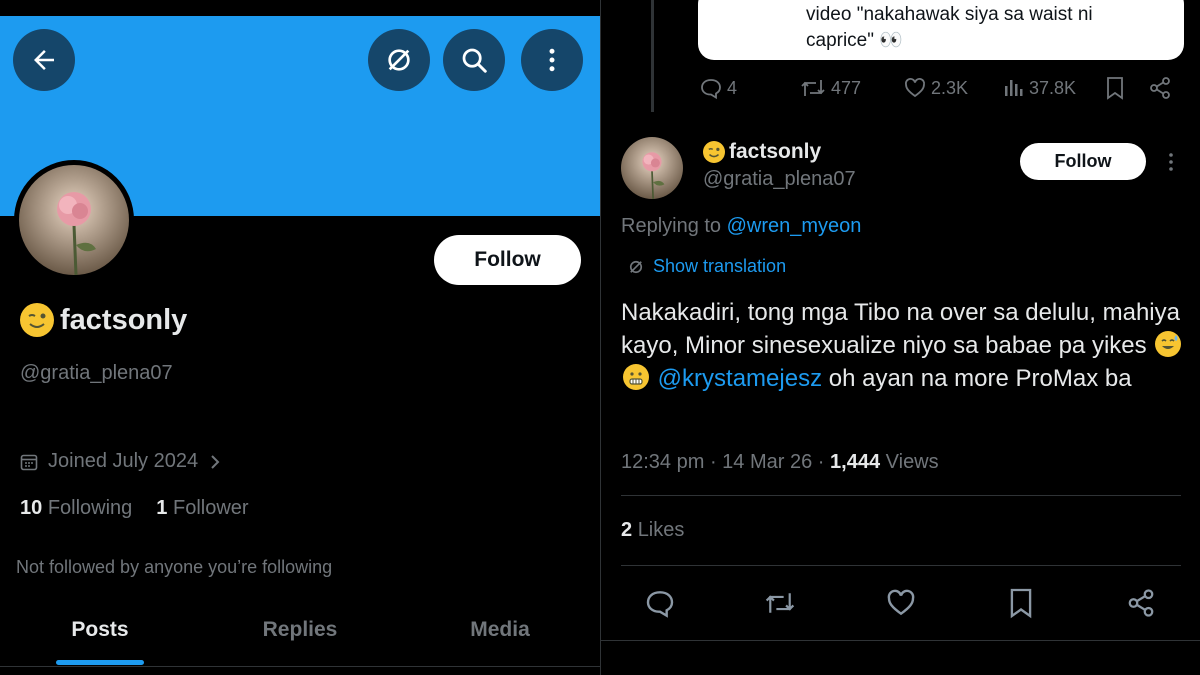 The image size is (1200, 675). What do you see at coordinates (90, 508) in the screenshot?
I see `following-label: Following` at bounding box center [90, 508].